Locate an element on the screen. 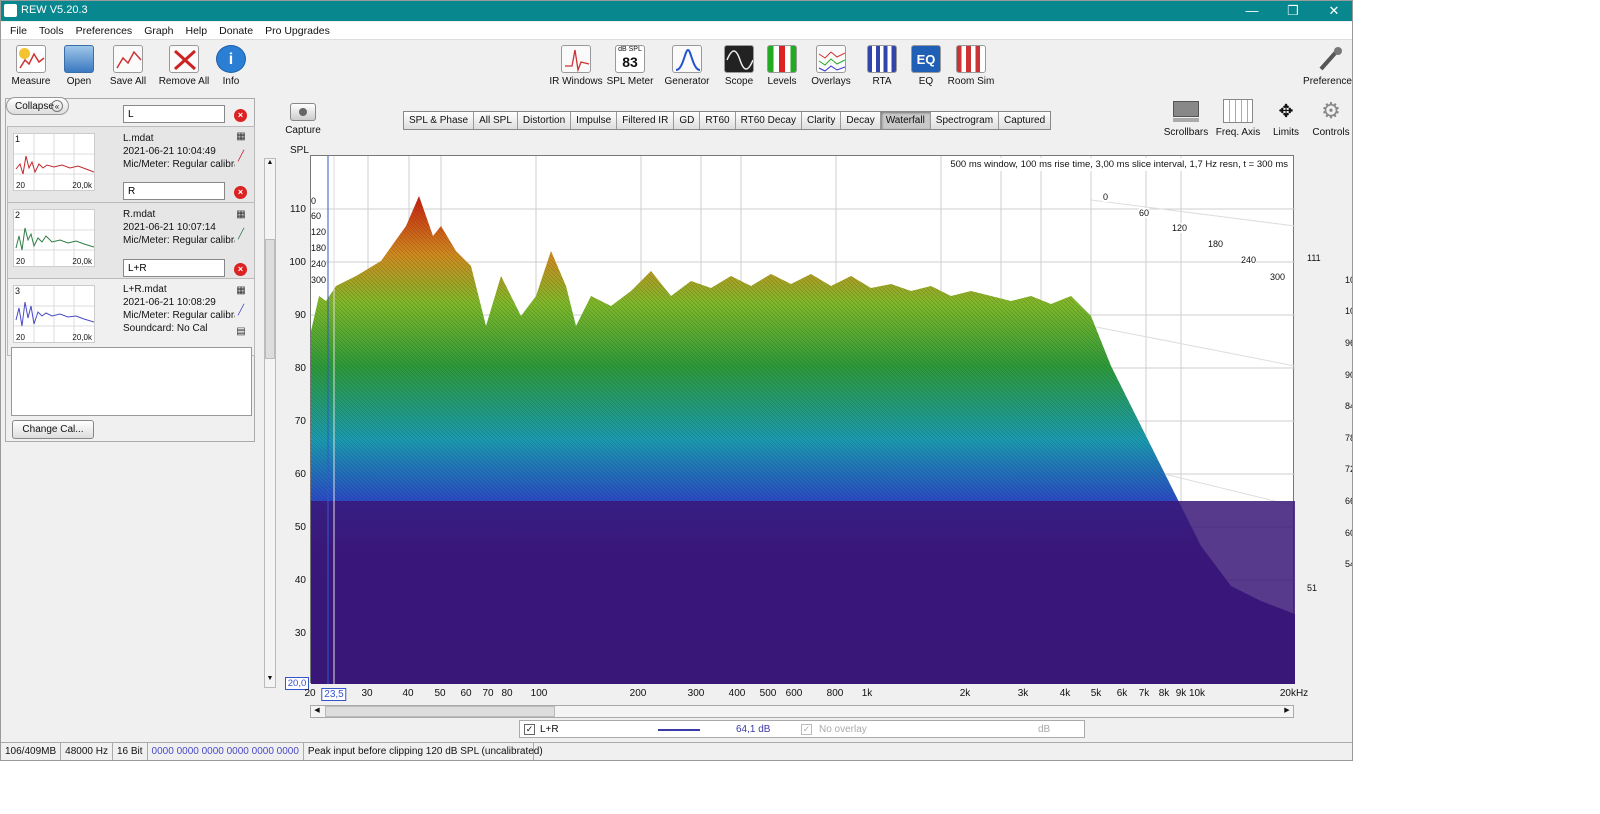 The width and height of the screenshot is (1600, 814). capture-button: Capture is located at coordinates (303, 119).